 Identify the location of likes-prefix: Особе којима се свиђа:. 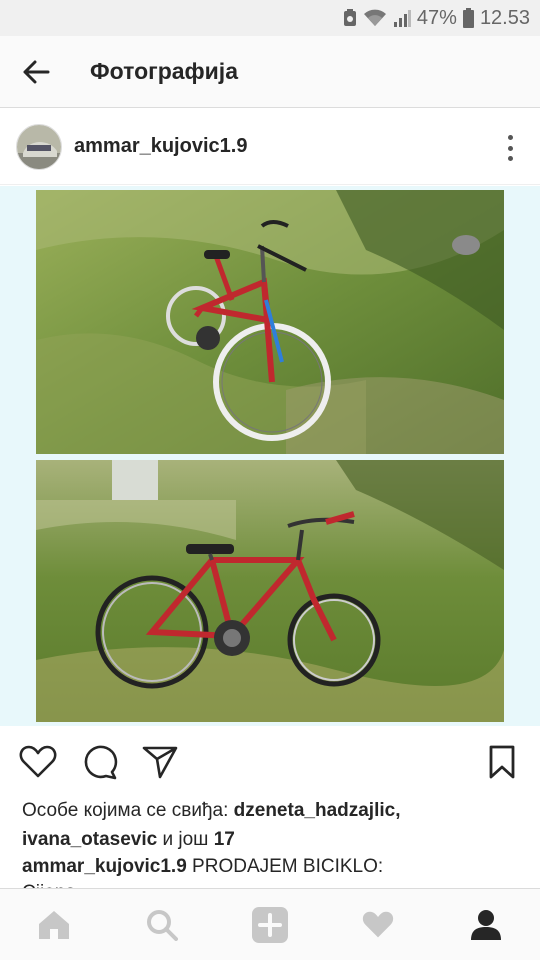
(128, 810).